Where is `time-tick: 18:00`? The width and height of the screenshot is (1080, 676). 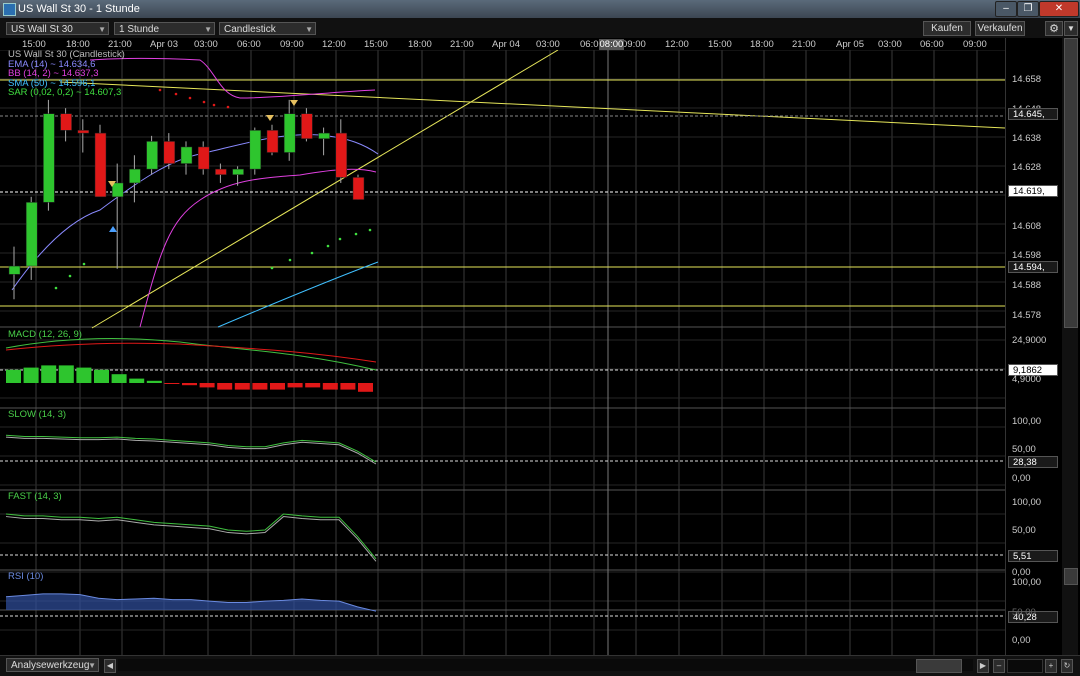
time-tick: 18:00 is located at coordinates (420, 44).